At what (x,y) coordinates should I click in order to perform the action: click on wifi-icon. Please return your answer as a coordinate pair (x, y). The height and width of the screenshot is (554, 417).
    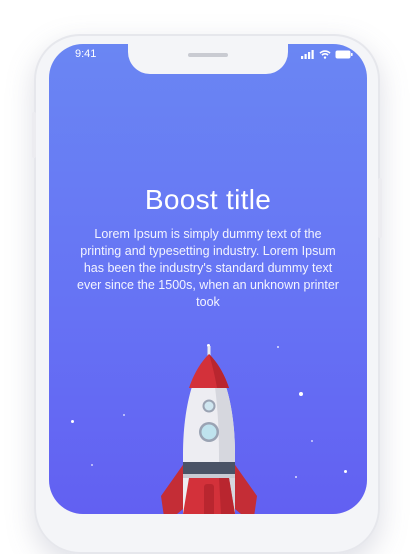
    Looking at the image, I should click on (325, 54).